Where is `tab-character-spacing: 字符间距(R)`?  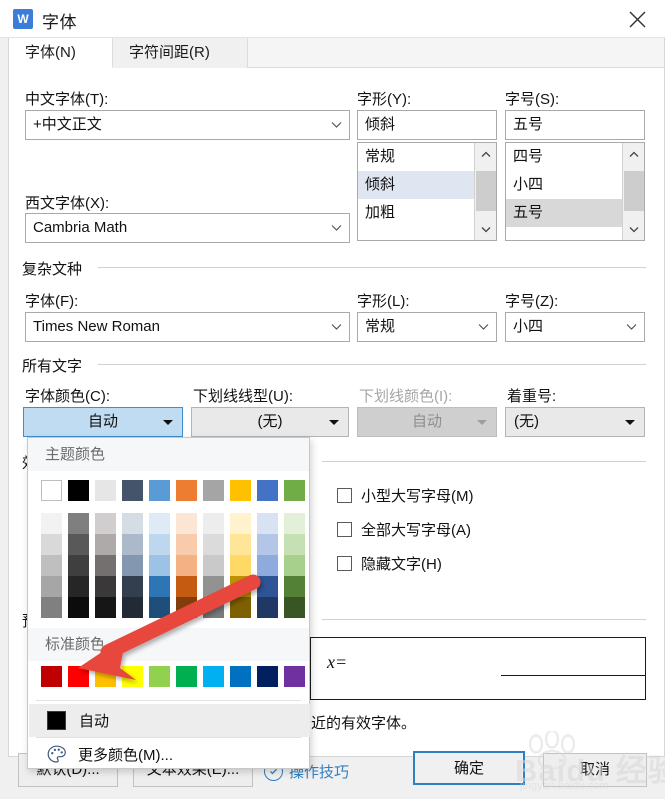
tab-character-spacing: 字符间距(R) is located at coordinates (180, 53).